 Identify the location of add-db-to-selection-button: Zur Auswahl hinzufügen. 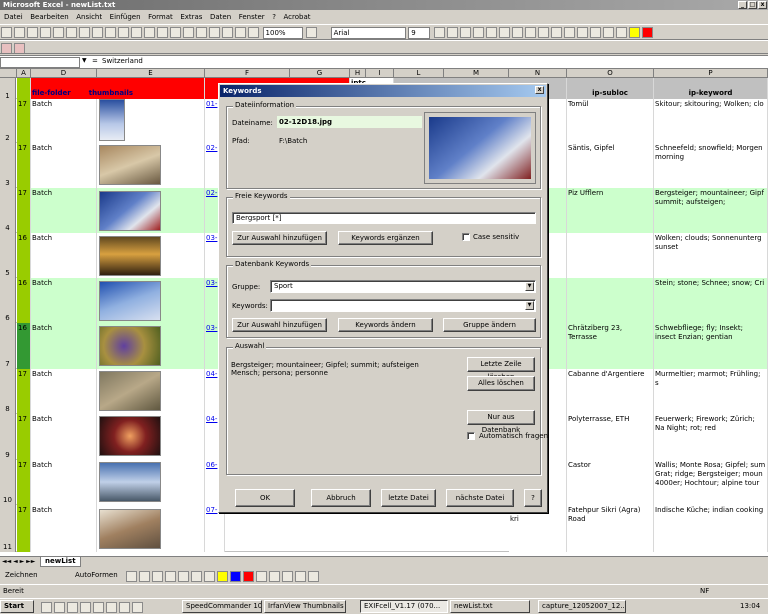
(279, 325).